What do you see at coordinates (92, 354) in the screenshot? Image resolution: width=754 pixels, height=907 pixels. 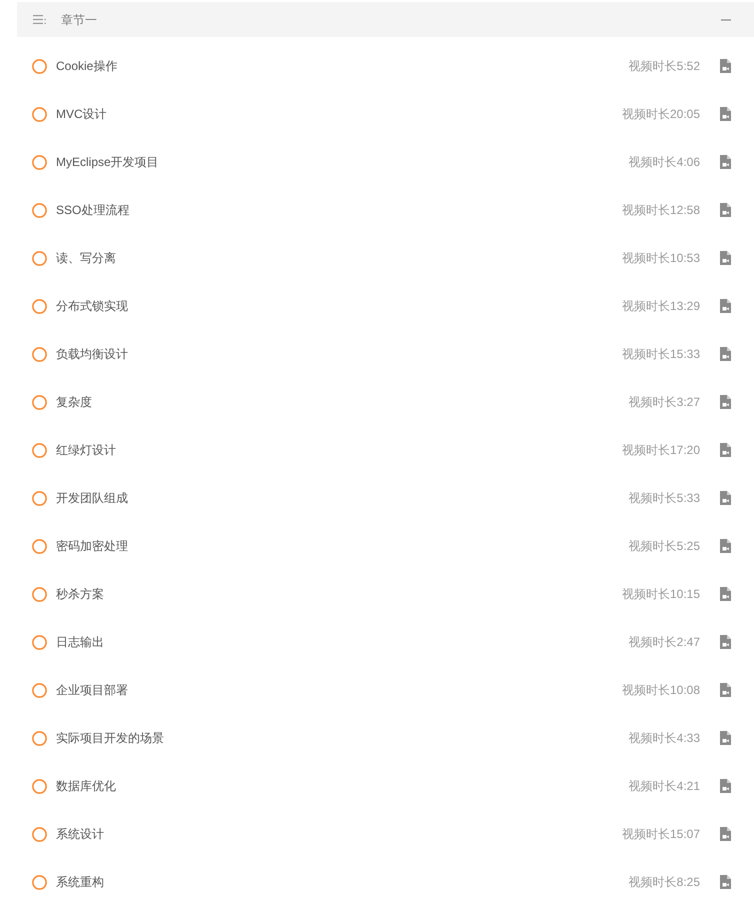 I see `lesson-title: 负载均衡设计` at bounding box center [92, 354].